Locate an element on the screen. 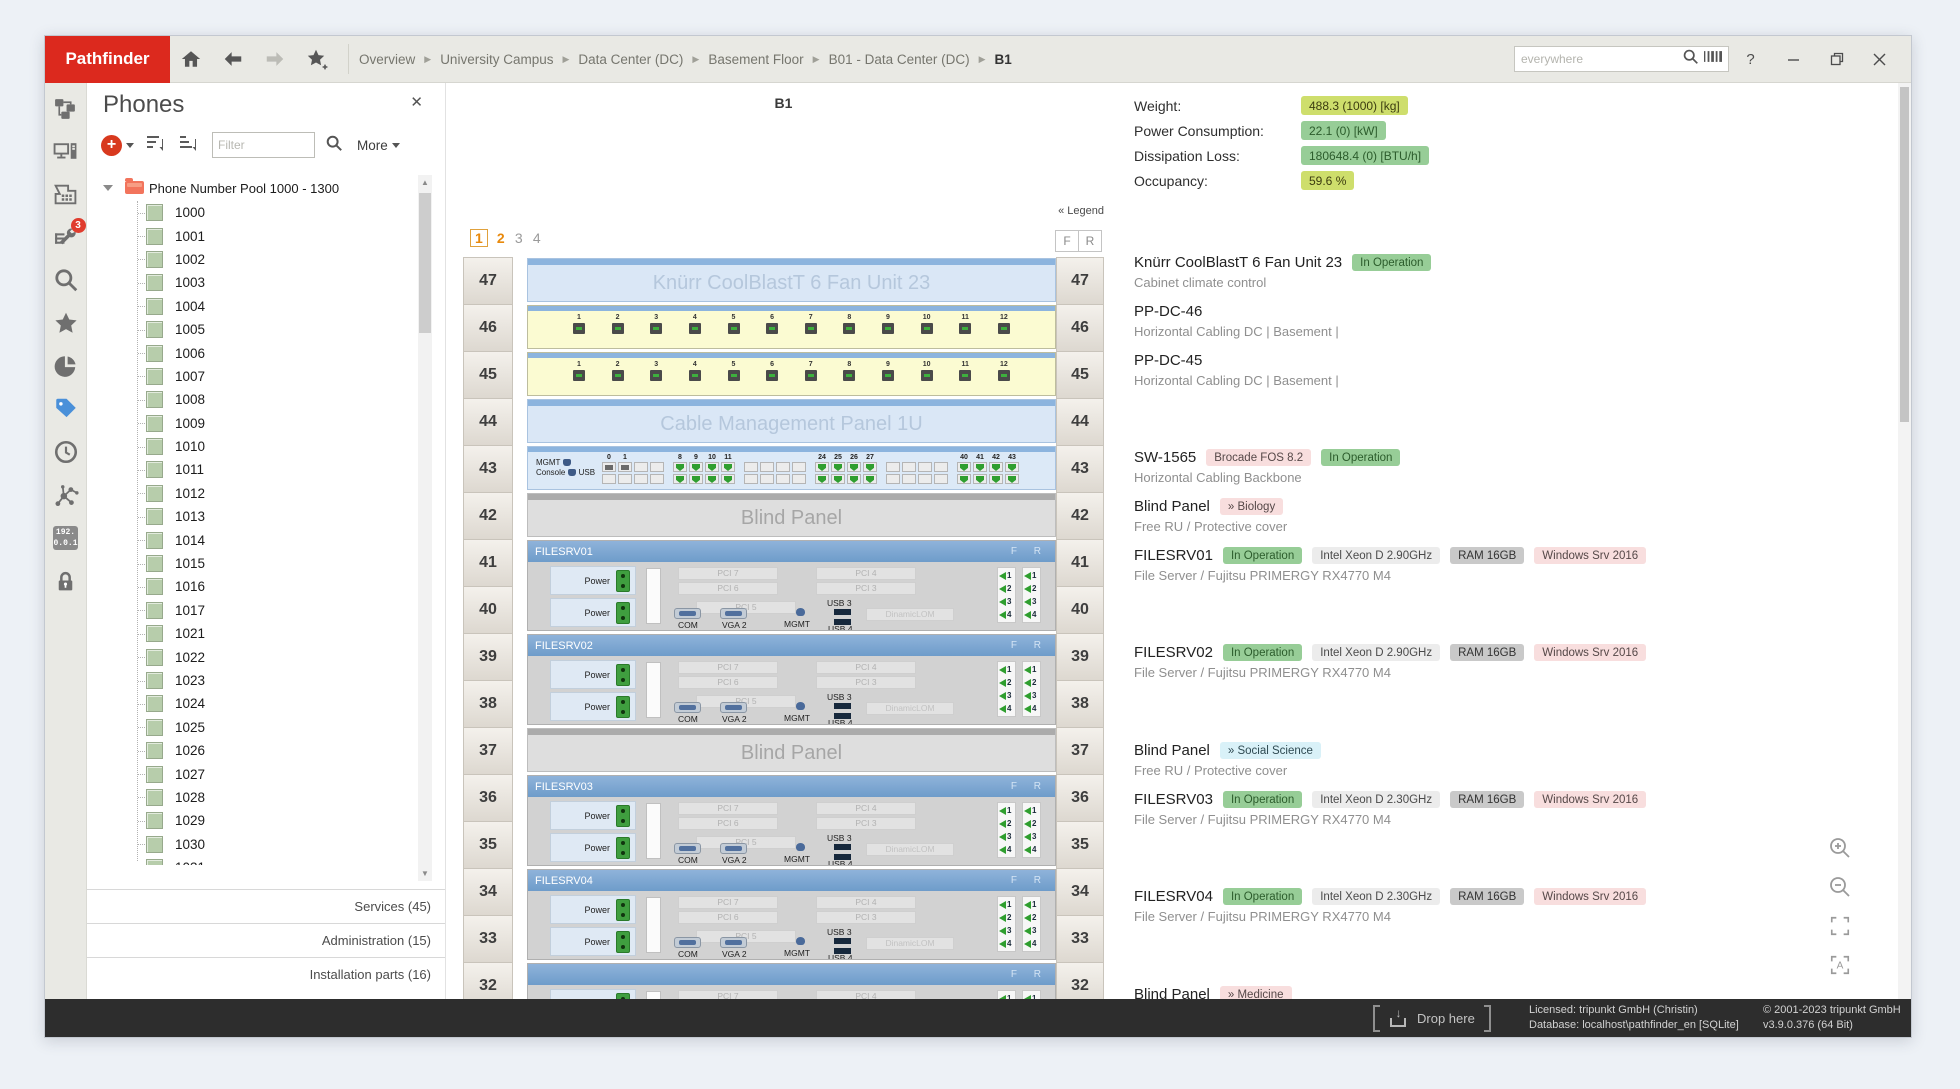 The width and height of the screenshot is (1960, 1089). barcode-scan-icon is located at coordinates (1713, 59).